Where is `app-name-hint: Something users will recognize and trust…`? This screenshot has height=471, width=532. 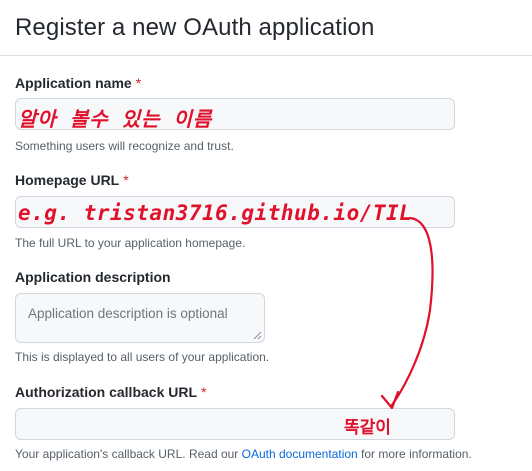 app-name-hint: Something users will recognize and trust… is located at coordinates (124, 146).